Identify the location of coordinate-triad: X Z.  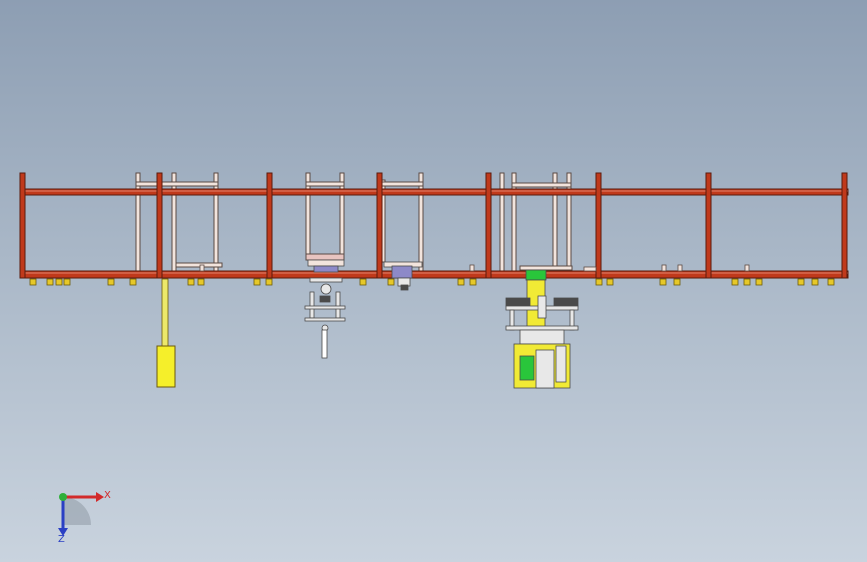
(84, 517).